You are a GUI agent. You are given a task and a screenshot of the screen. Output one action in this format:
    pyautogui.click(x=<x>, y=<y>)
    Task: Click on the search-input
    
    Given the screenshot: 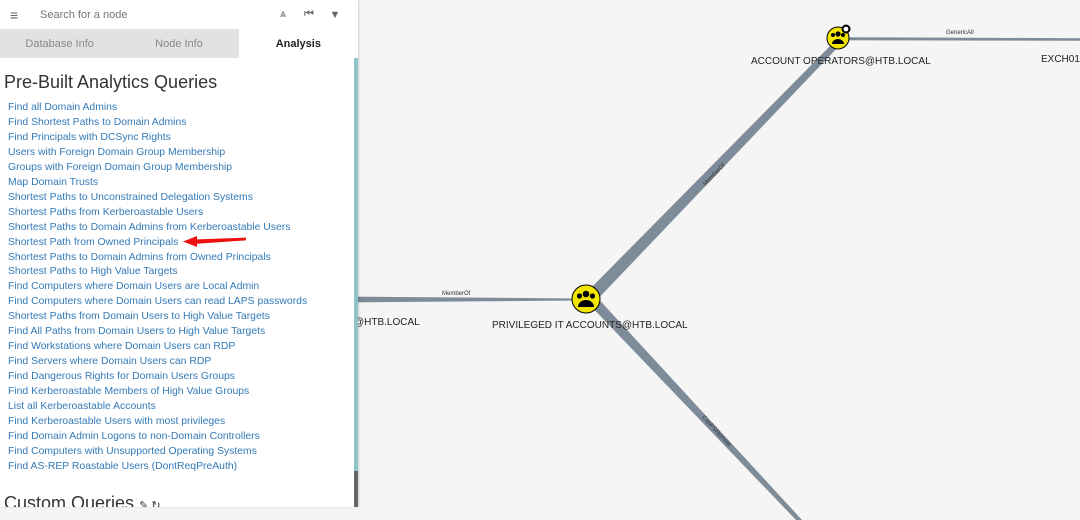 What is the action you would take?
    pyautogui.click(x=155, y=14)
    